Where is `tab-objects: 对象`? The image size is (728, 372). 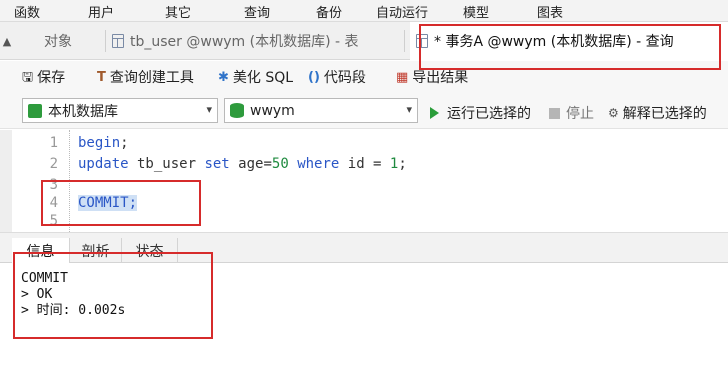 tab-objects: 对象 is located at coordinates (58, 41).